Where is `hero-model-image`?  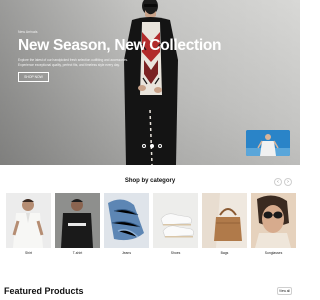
hero-model-image is located at coordinates (151, 82).